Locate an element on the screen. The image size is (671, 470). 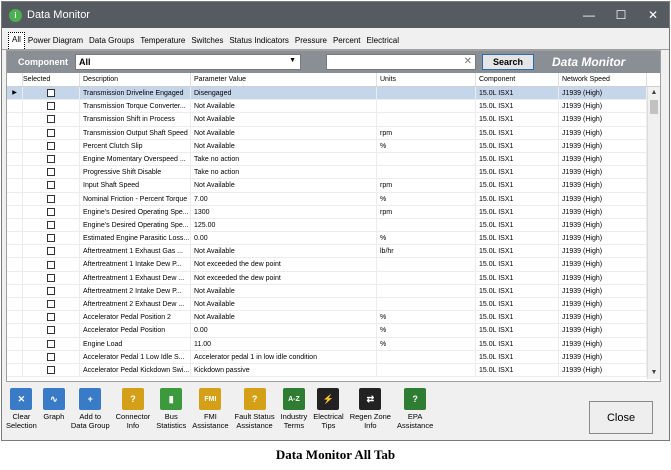
connector-info-button: ? Connector Info is located at coordinates (133, 411).